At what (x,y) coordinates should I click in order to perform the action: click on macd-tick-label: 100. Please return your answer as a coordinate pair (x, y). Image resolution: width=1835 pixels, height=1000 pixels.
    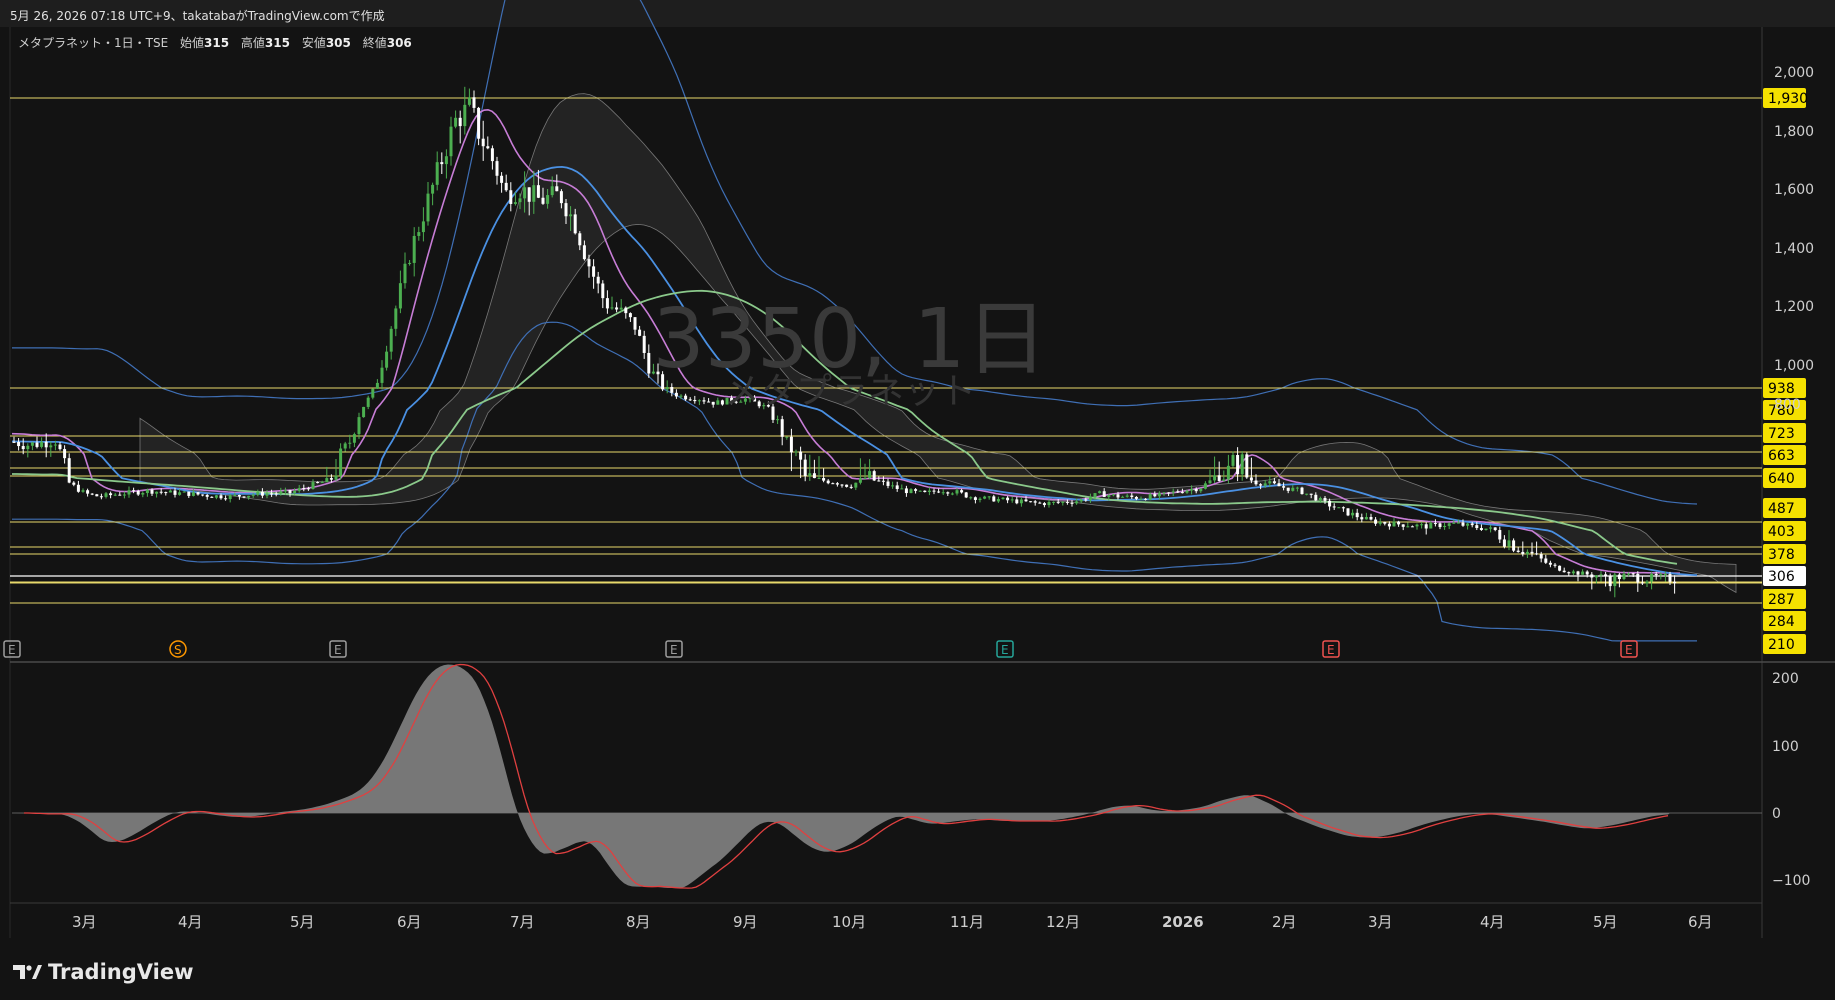
    Looking at the image, I should click on (1785, 747).